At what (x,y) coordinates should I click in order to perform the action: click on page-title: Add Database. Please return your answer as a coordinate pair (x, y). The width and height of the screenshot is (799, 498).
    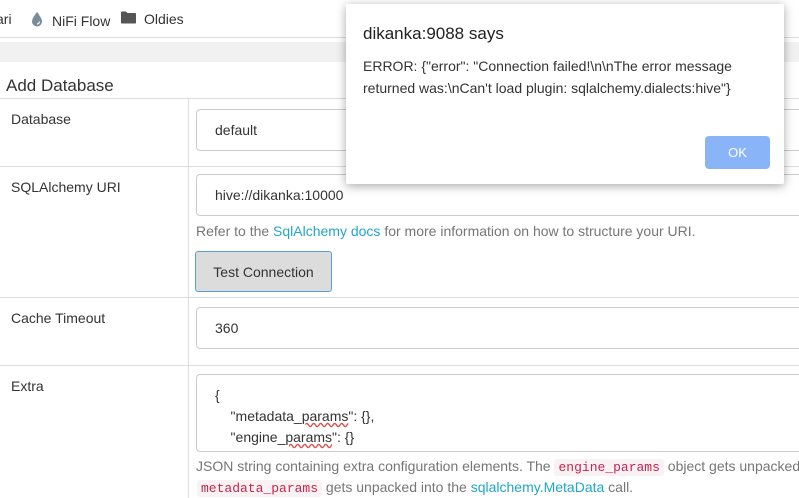
    Looking at the image, I should click on (60, 85).